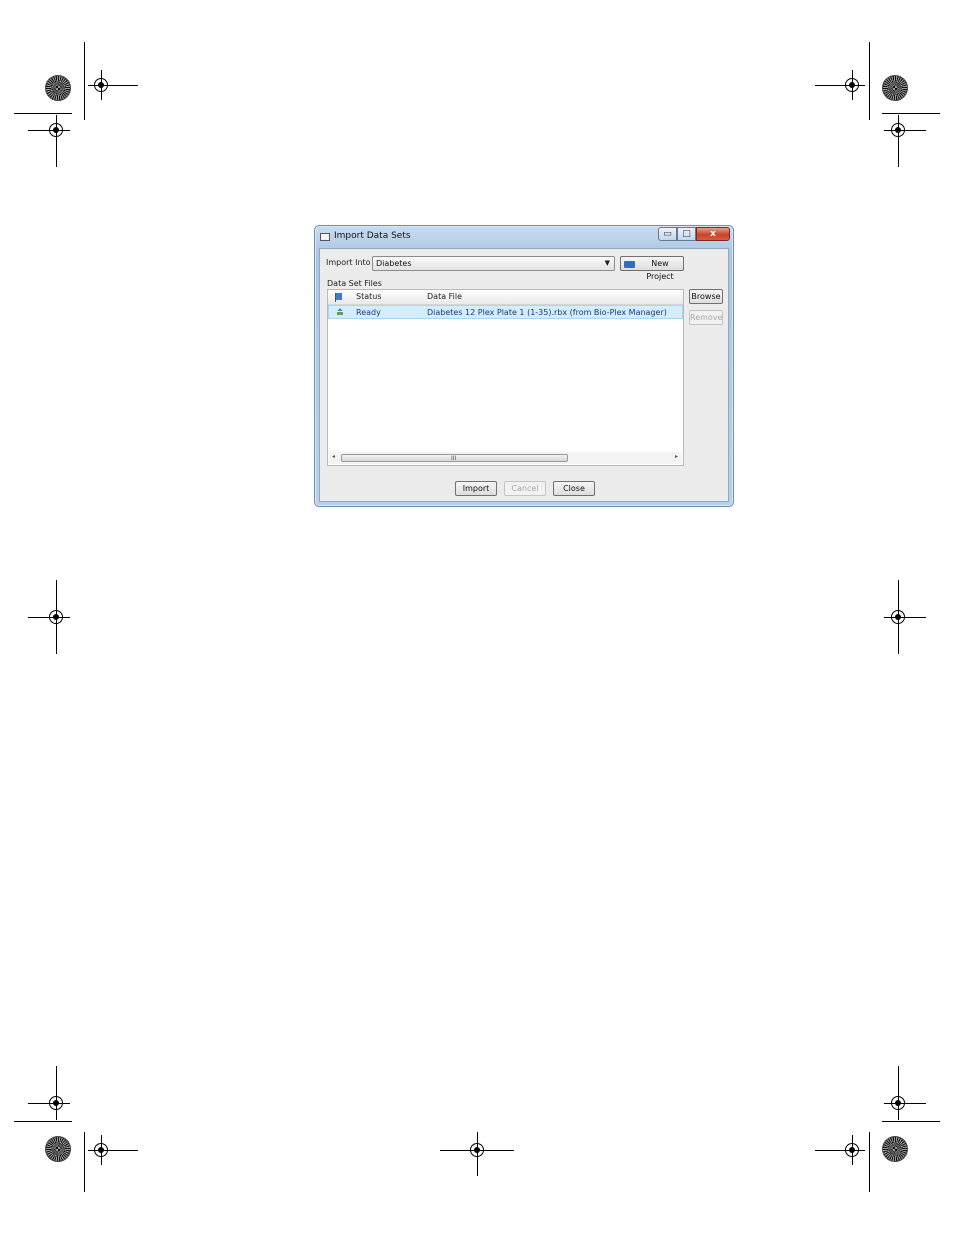  Describe the element at coordinates (686, 234) in the screenshot. I see `maximize-button: □` at that location.